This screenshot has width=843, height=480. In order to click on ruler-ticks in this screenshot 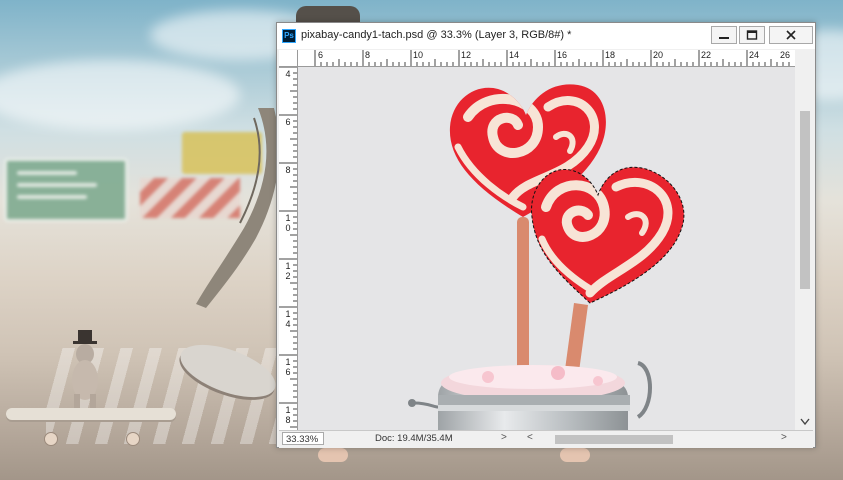, I will do `click(552, 58)`.